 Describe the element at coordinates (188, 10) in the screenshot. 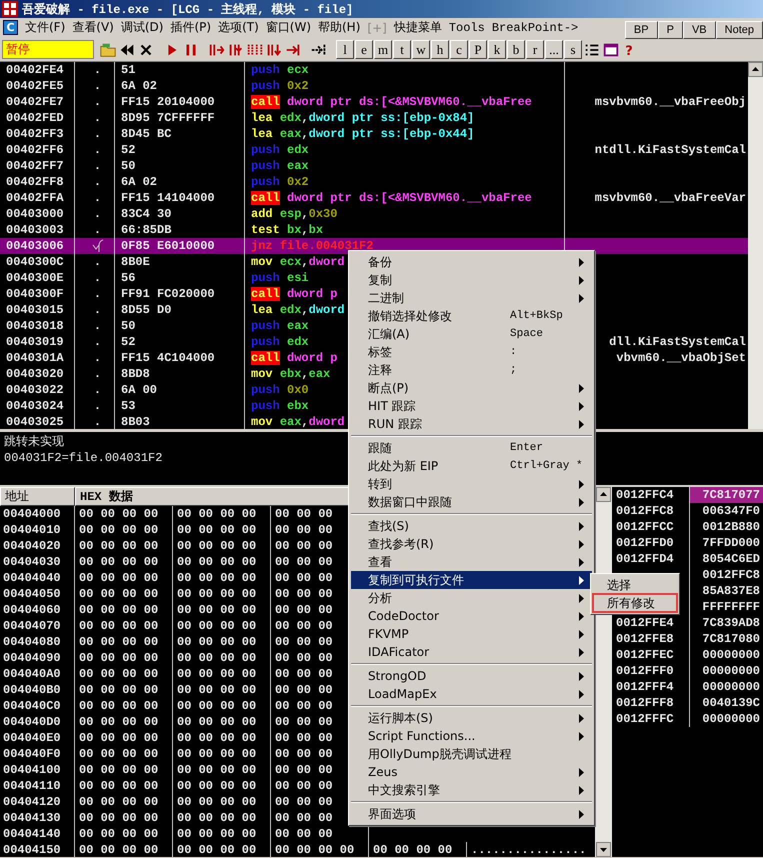

I see `window-title: 吾爱破解 - file.exe - [LCG - 主线程, 模块 - file]` at that location.